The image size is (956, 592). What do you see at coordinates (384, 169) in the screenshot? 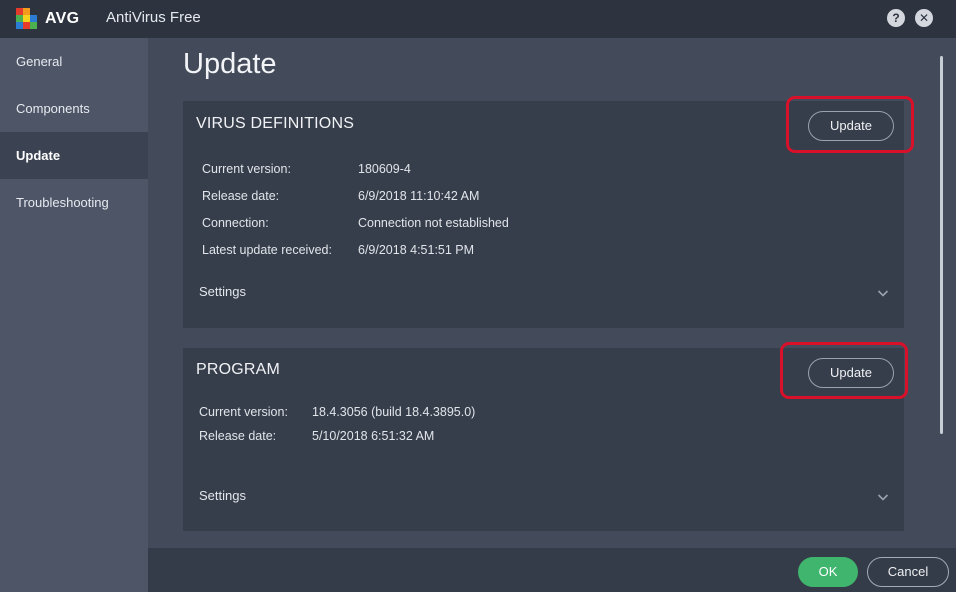
I see `info-value: 180609-4` at bounding box center [384, 169].